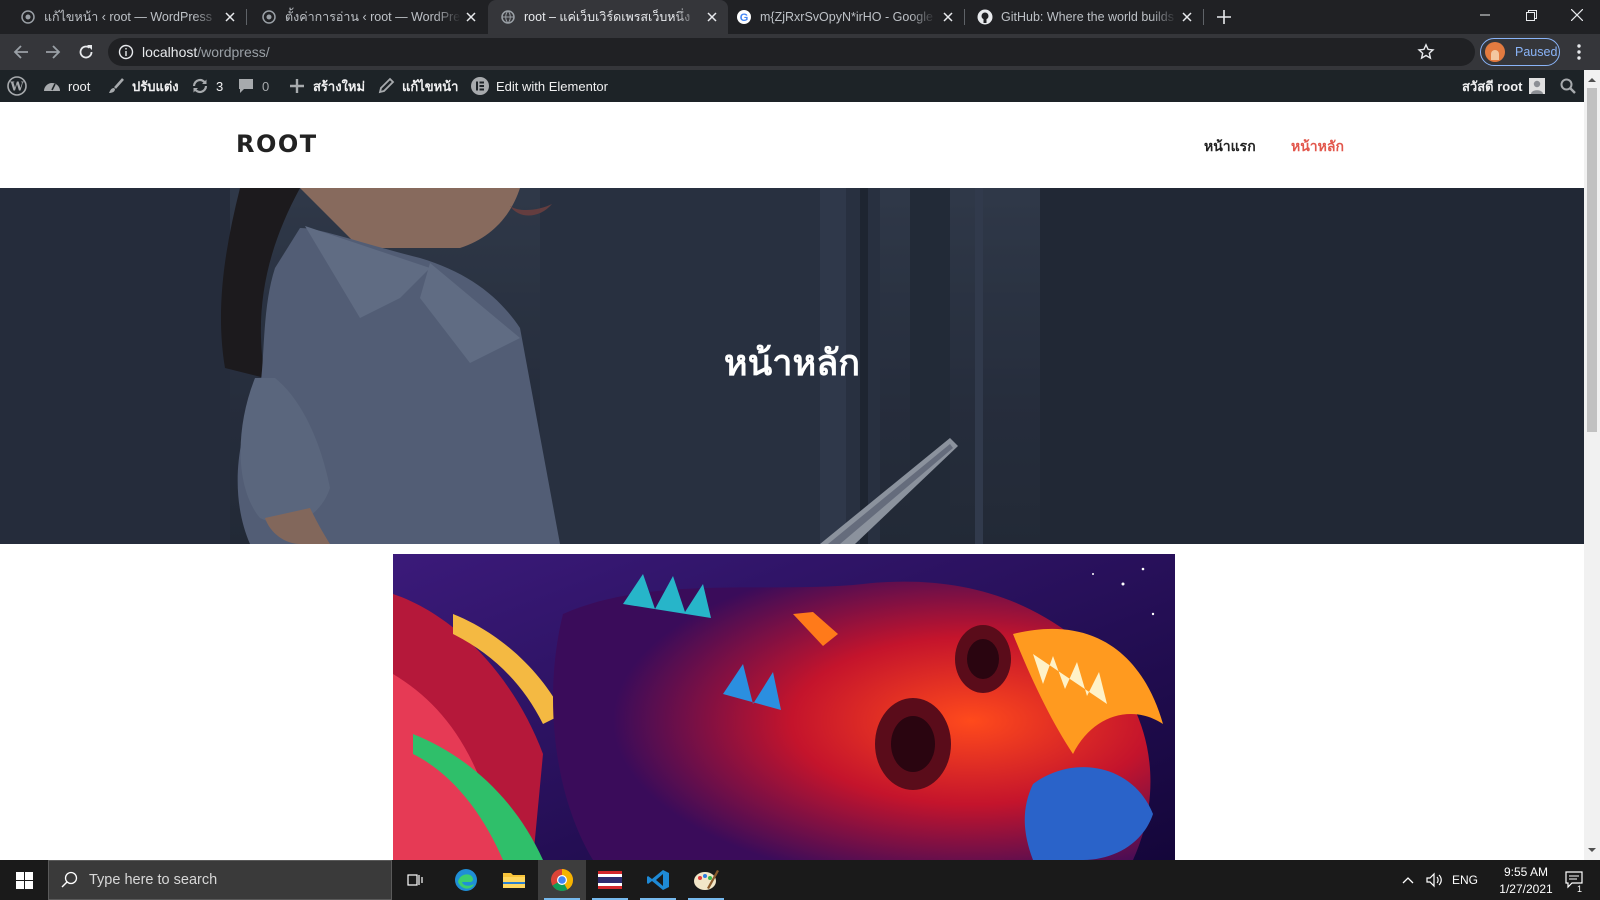  I want to click on admin-bar-search, so click(1571, 86).